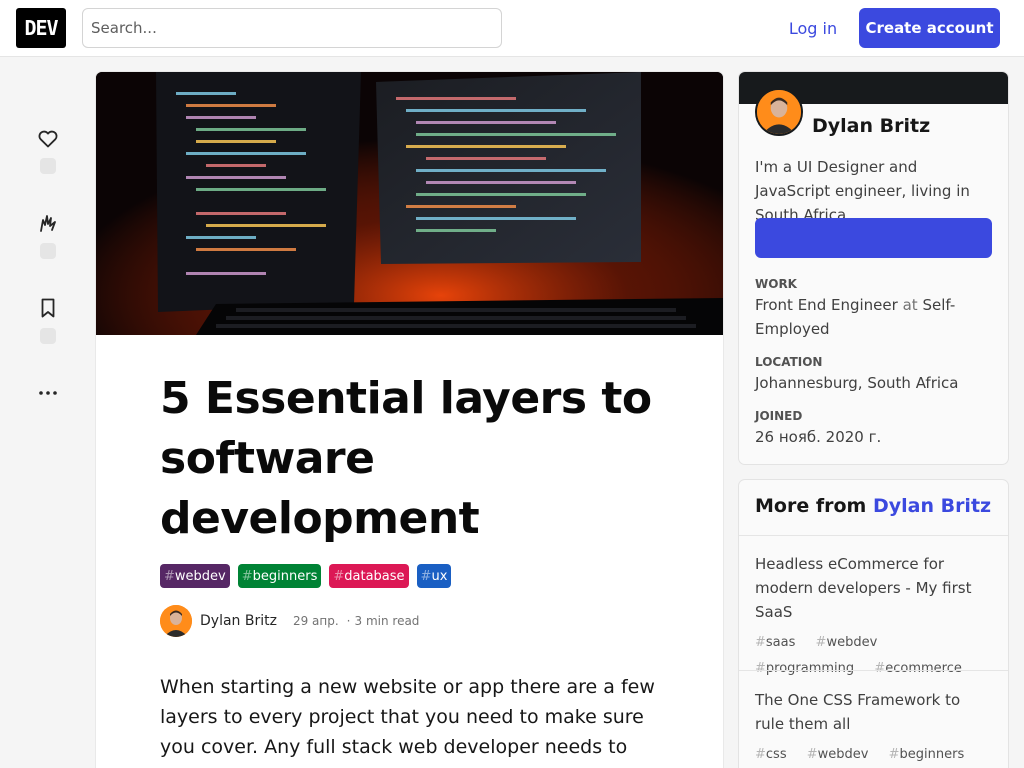 This screenshot has height=768, width=1024. What do you see at coordinates (776, 284) in the screenshot?
I see `work-label: WORK` at bounding box center [776, 284].